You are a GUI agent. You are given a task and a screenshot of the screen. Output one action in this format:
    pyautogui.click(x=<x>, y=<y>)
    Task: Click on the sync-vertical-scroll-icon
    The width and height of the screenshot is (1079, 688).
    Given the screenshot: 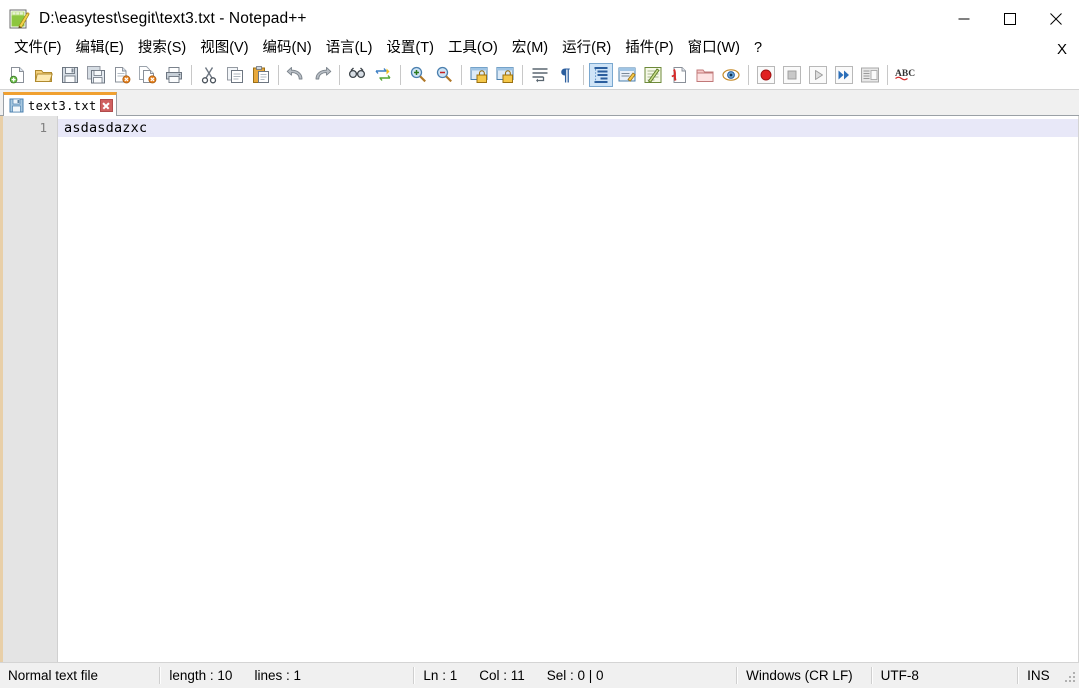 What is the action you would take?
    pyautogui.click(x=479, y=75)
    